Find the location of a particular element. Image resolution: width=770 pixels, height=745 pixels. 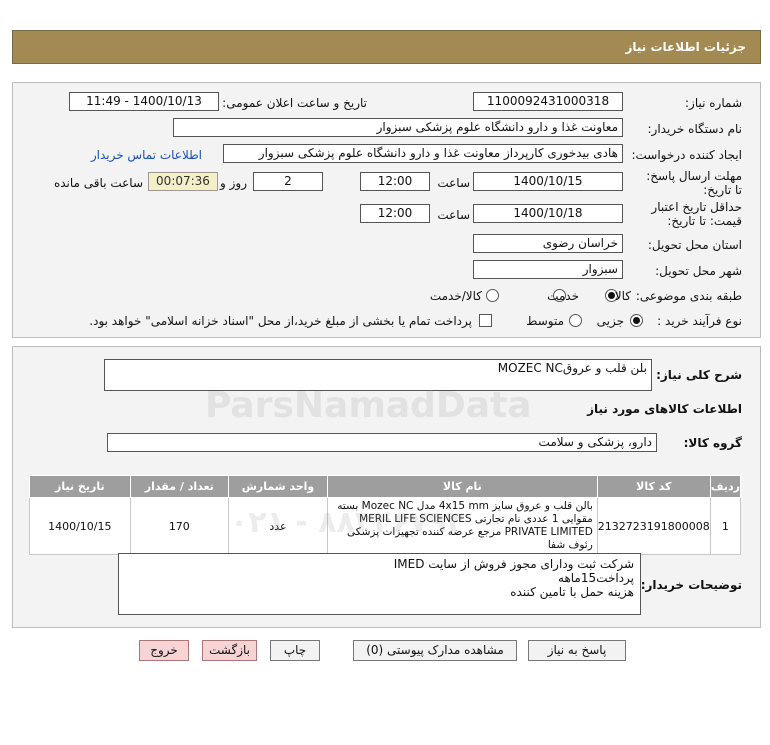

reply-time-field: 12:00 is located at coordinates (395, 181).